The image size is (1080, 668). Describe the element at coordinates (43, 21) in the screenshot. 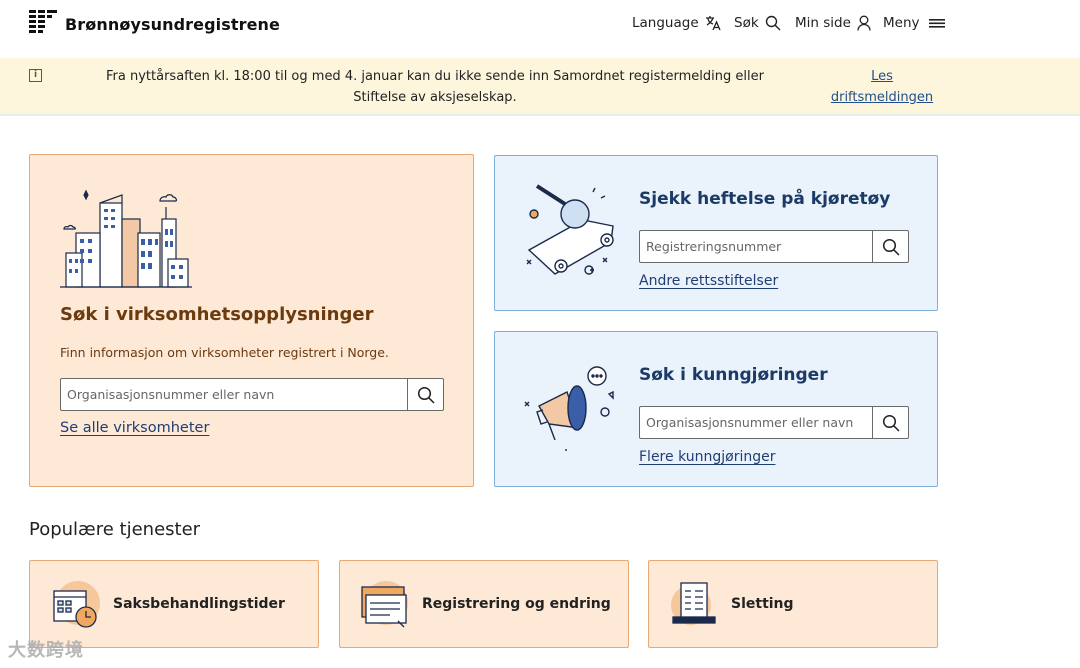

I see `brreg-logo-icon` at that location.